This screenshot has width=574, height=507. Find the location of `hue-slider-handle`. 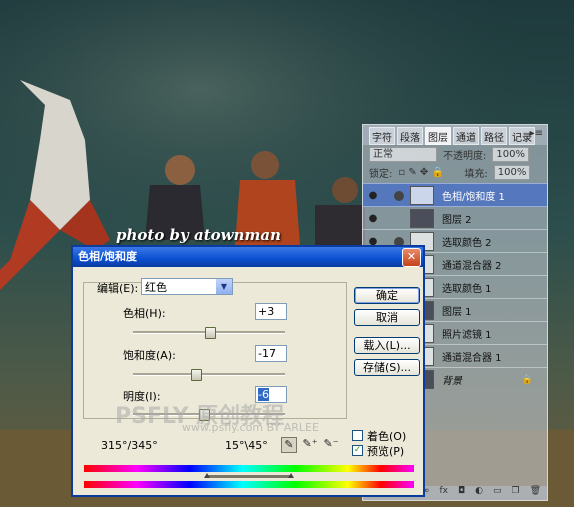

hue-slider-handle is located at coordinates (211, 333).